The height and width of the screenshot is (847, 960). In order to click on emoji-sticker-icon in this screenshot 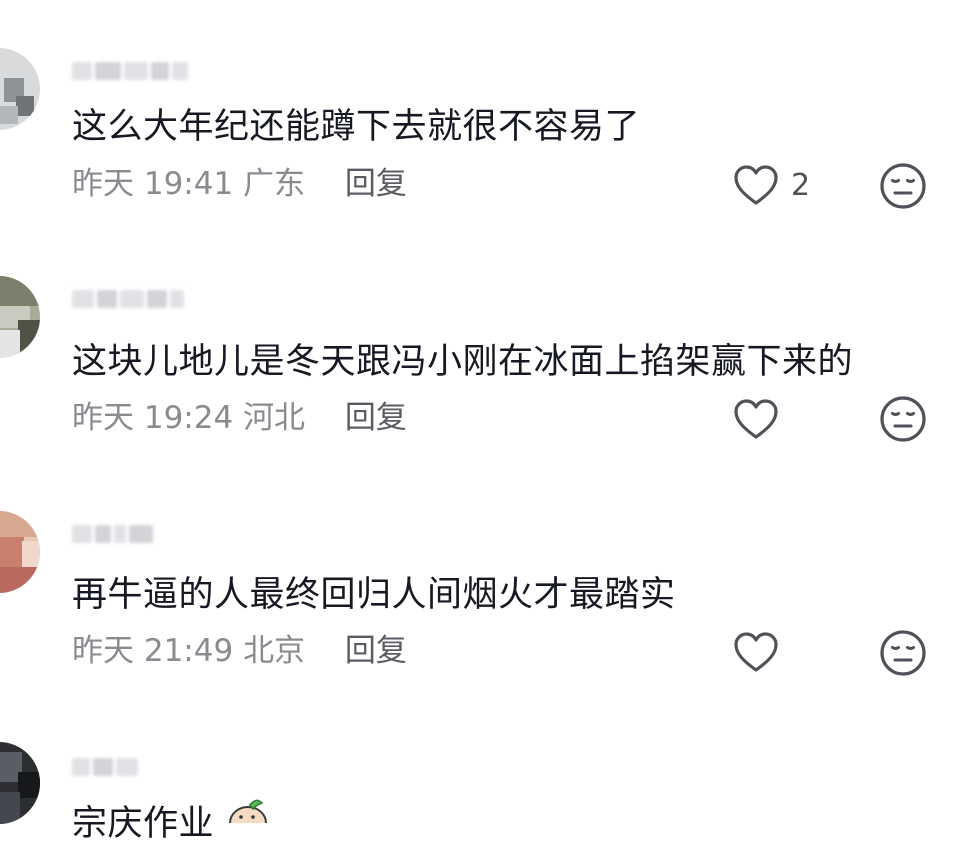, I will do `click(248, 819)`.